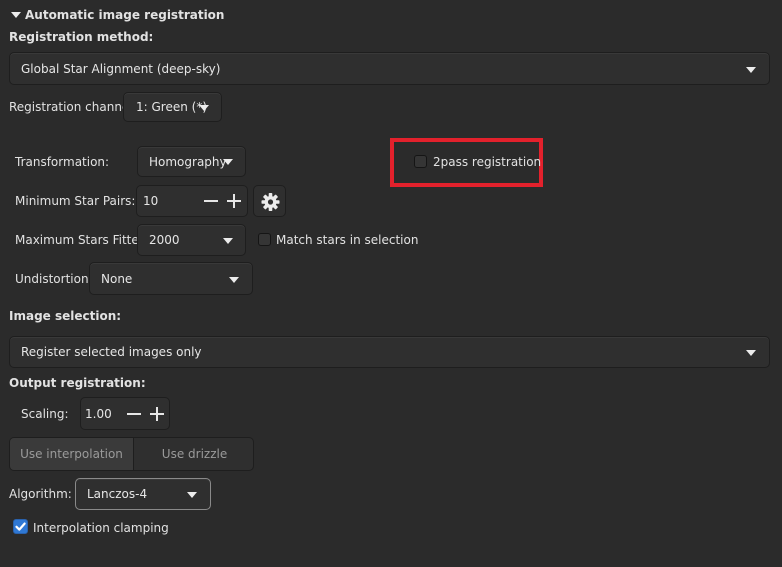  I want to click on gear-icon, so click(270, 202).